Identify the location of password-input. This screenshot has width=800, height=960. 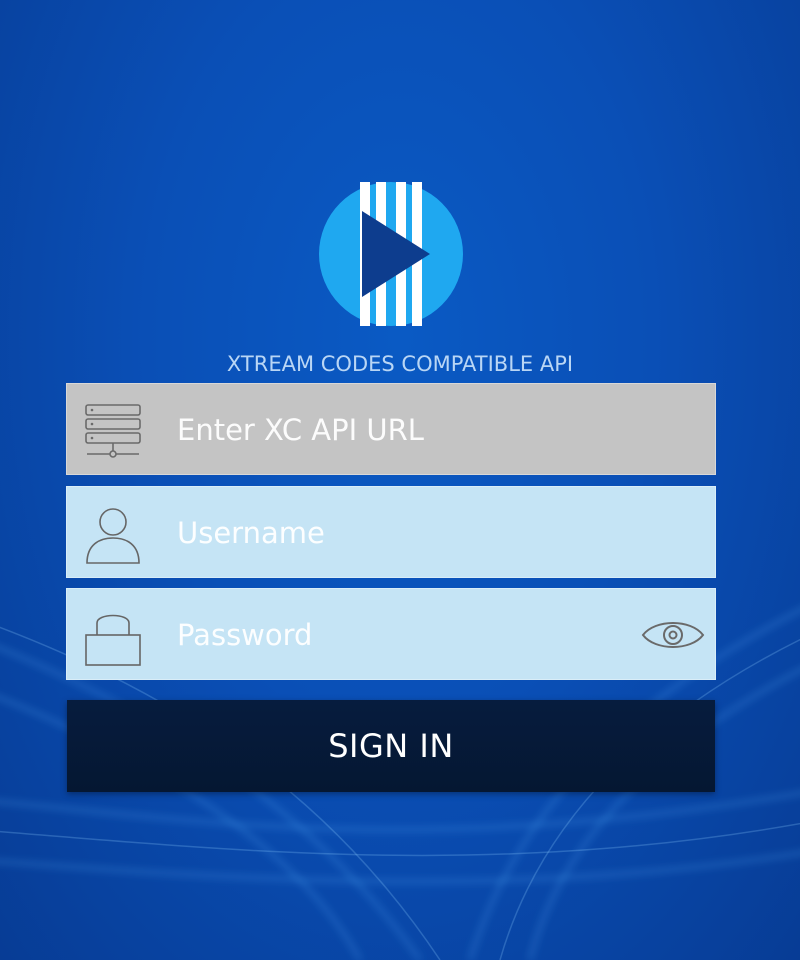
(397, 635).